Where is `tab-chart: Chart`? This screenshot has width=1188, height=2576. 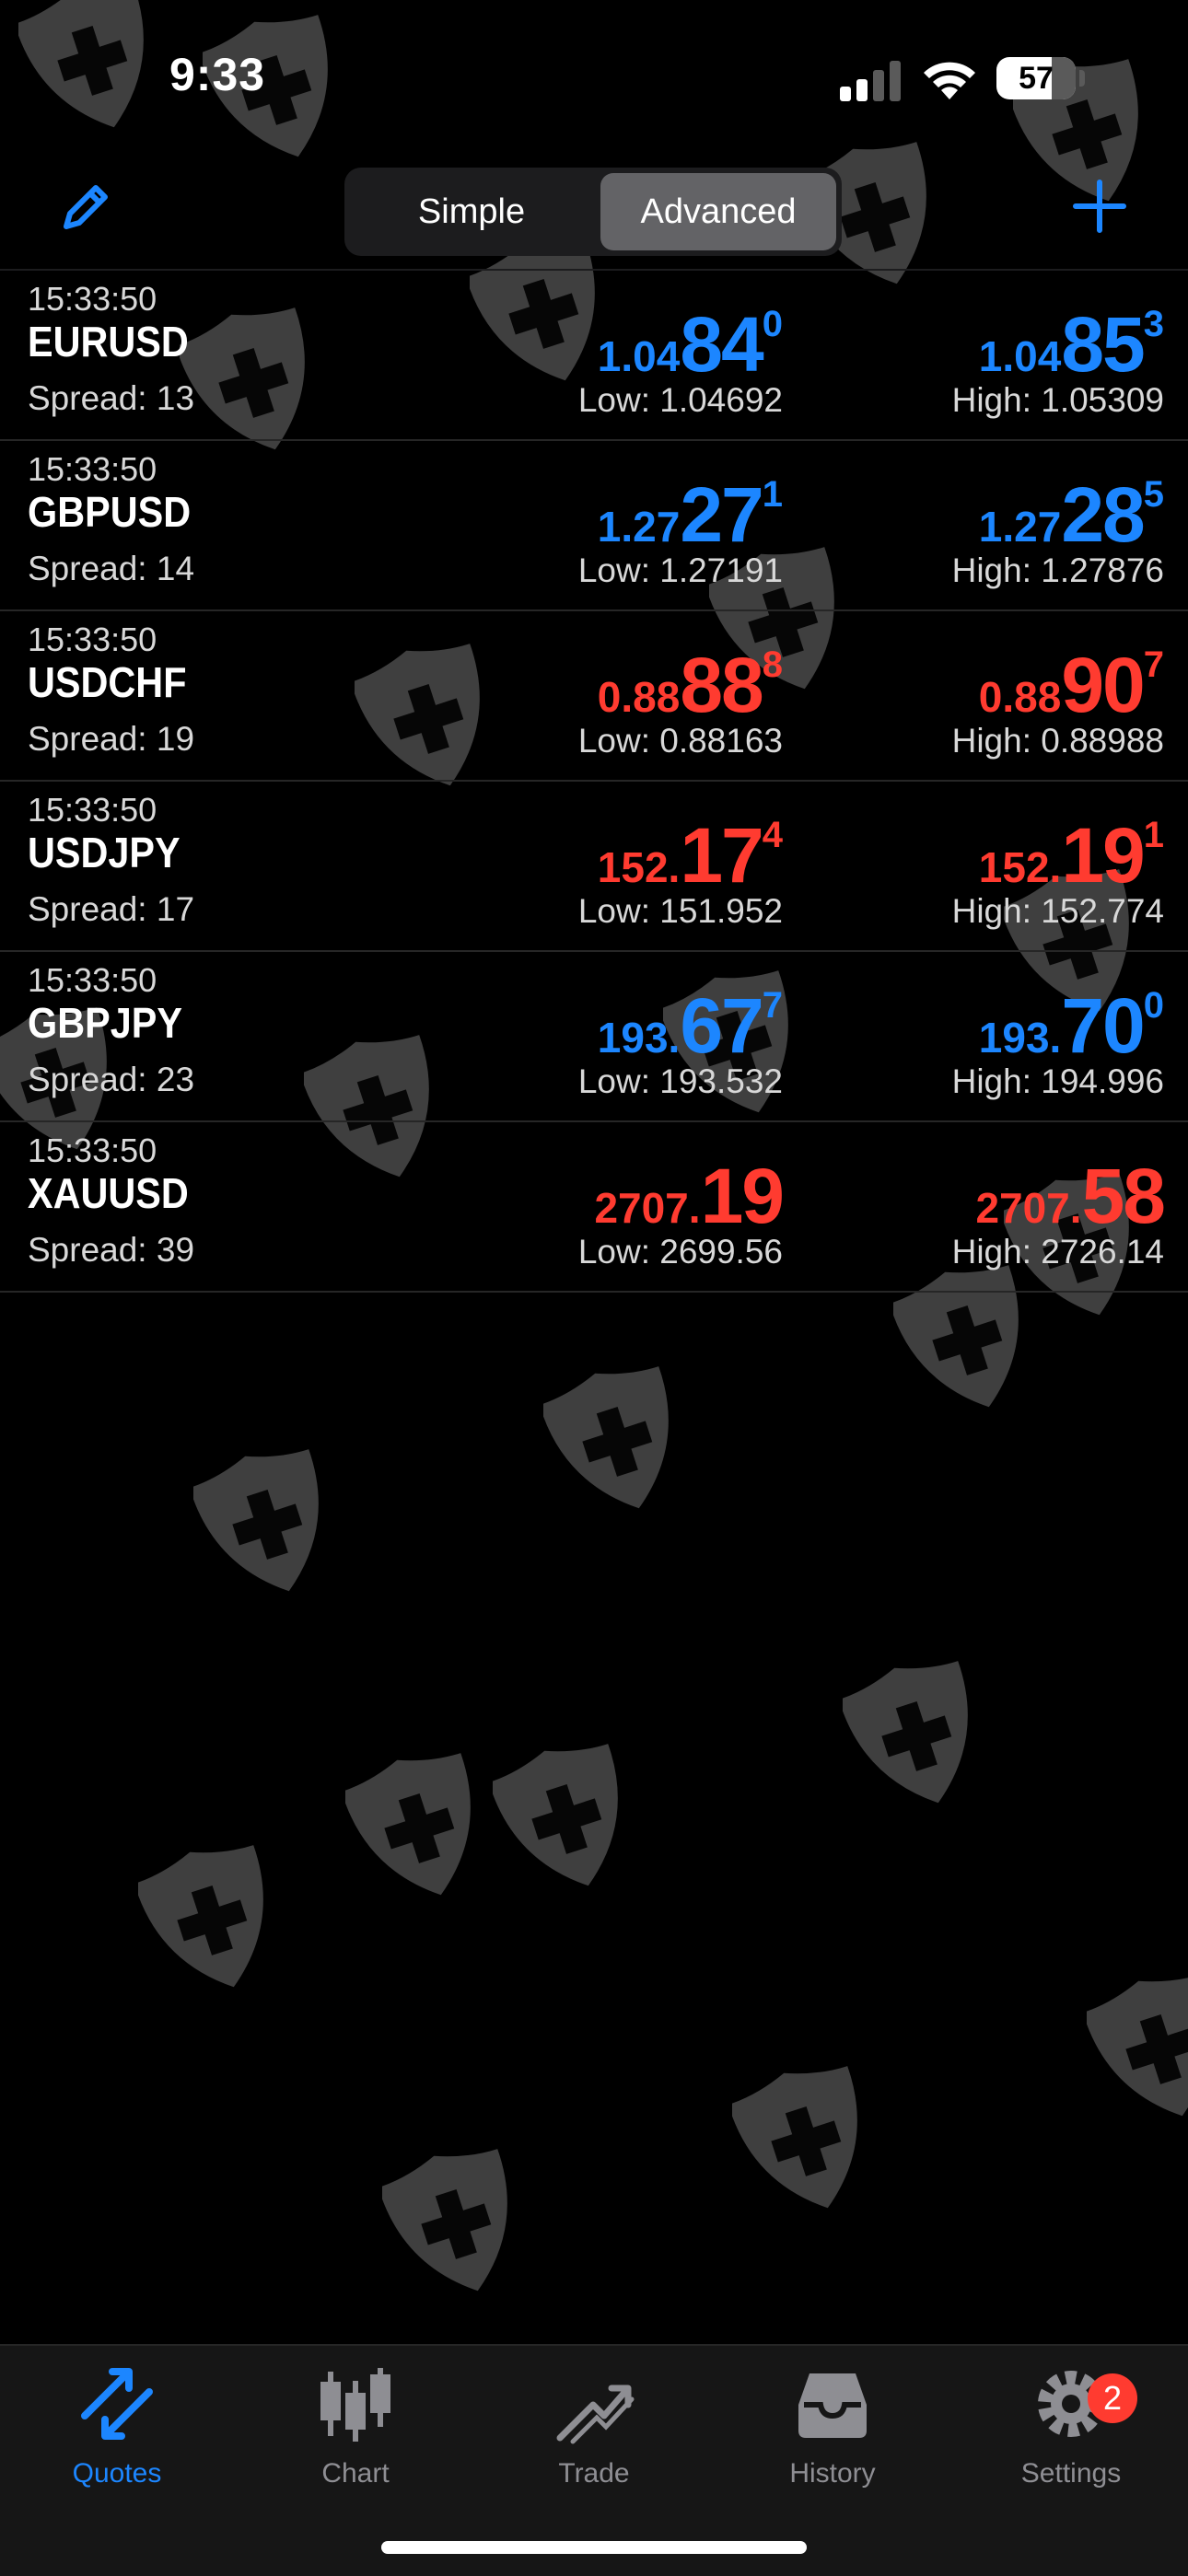 tab-chart: Chart is located at coordinates (355, 2431).